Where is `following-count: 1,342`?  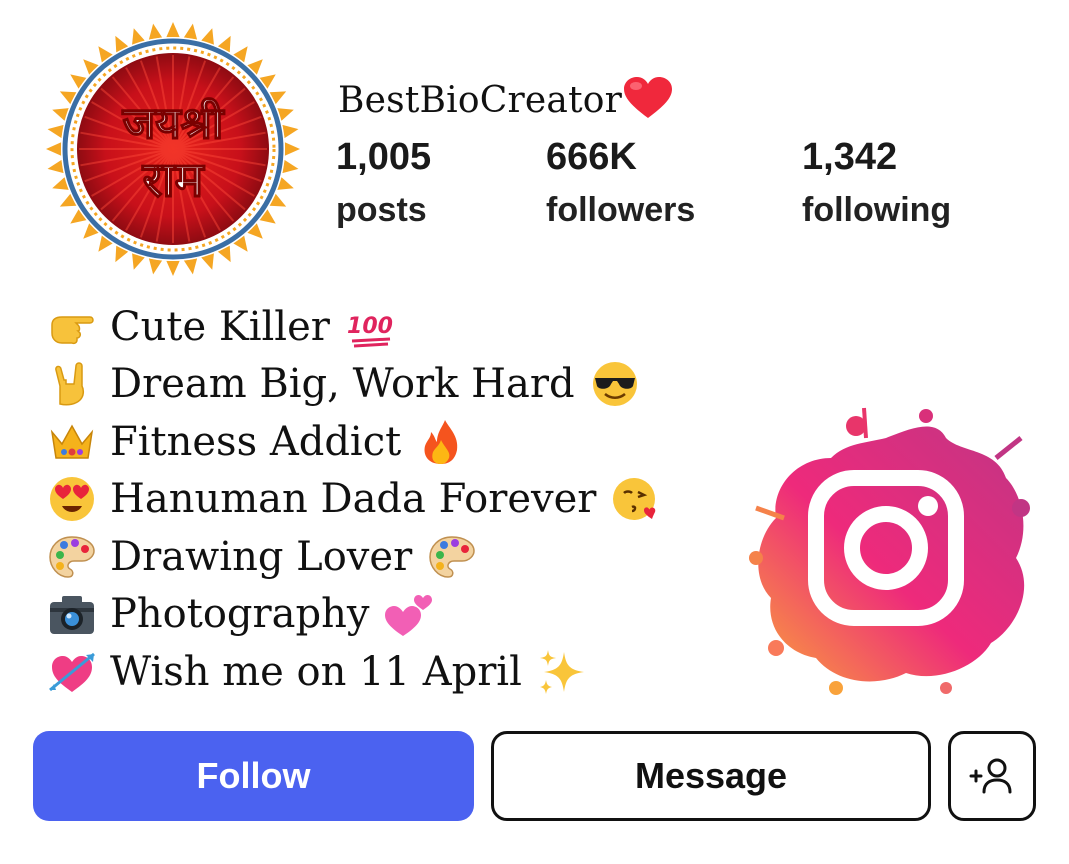 following-count: 1,342 is located at coordinates (850, 157).